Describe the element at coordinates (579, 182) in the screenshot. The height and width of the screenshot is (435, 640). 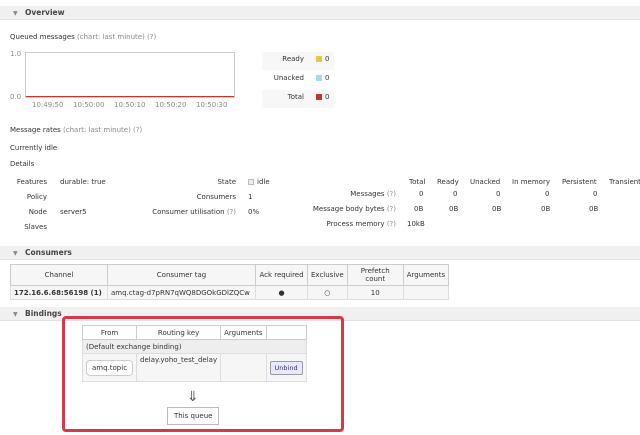
I see `stat-header-persistent: Persistent` at that location.